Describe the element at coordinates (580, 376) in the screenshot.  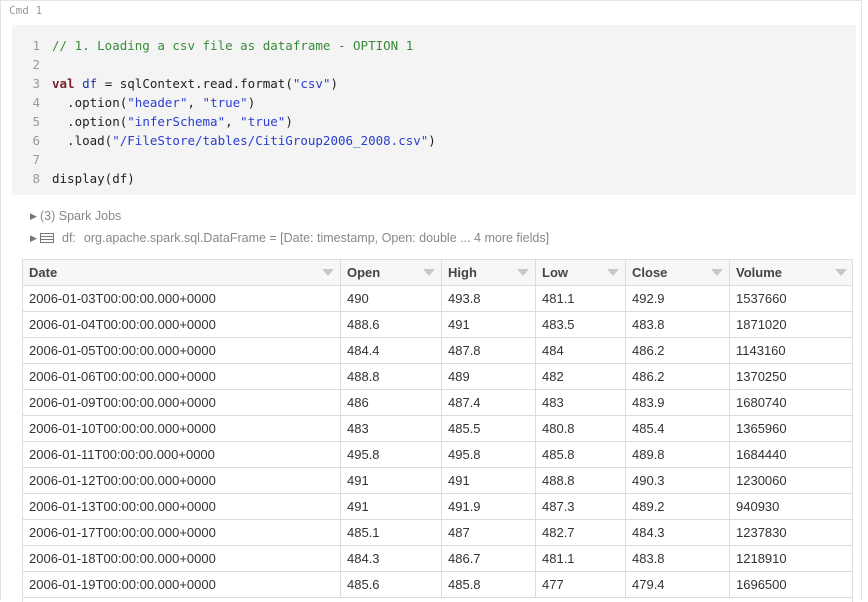
I see `table-cell: 482` at that location.